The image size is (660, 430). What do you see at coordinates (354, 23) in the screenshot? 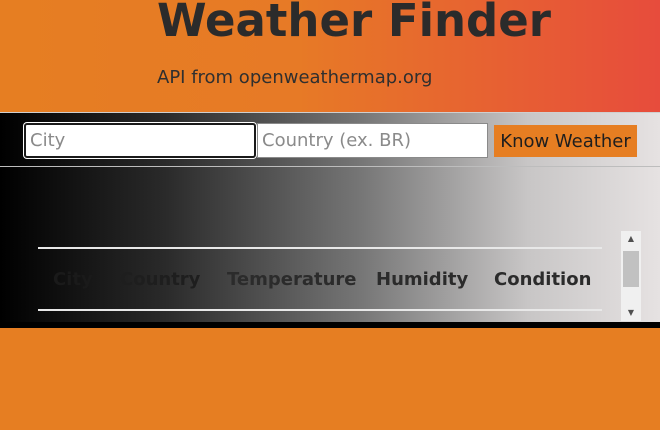
I see `page-title: Weather Finder` at bounding box center [354, 23].